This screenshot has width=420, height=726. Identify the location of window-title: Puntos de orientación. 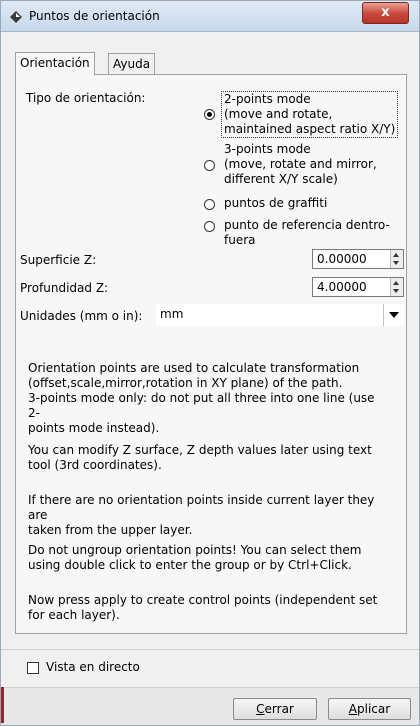
(94, 16).